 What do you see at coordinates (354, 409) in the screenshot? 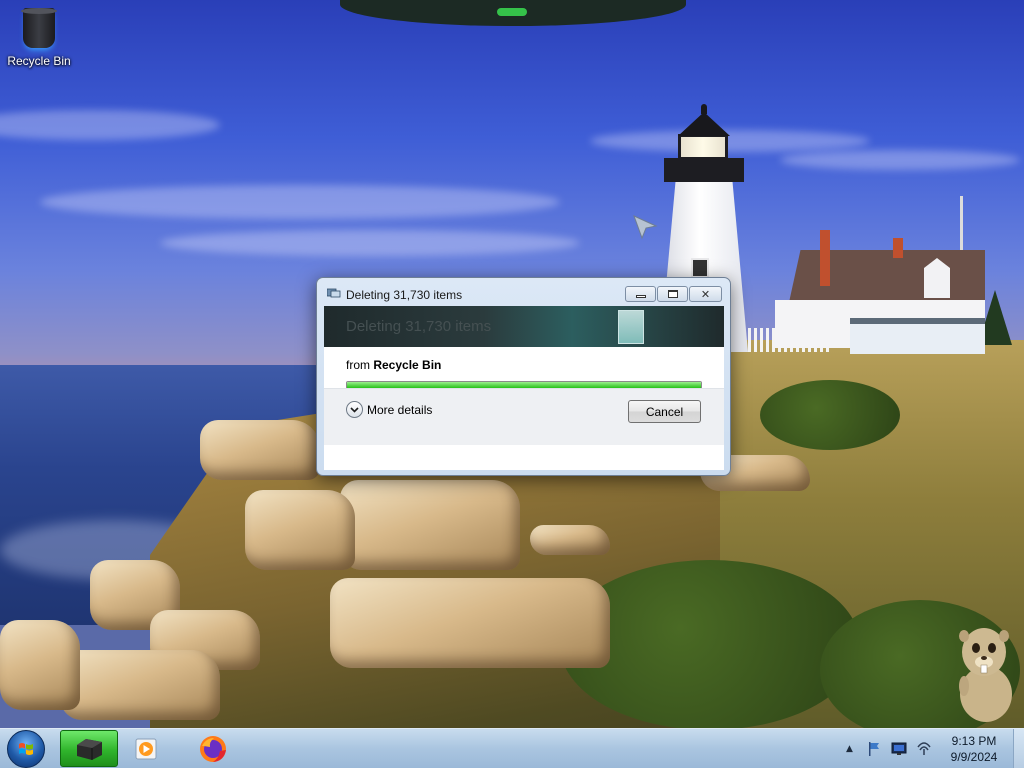
I see `chevron-down-icon` at bounding box center [354, 409].